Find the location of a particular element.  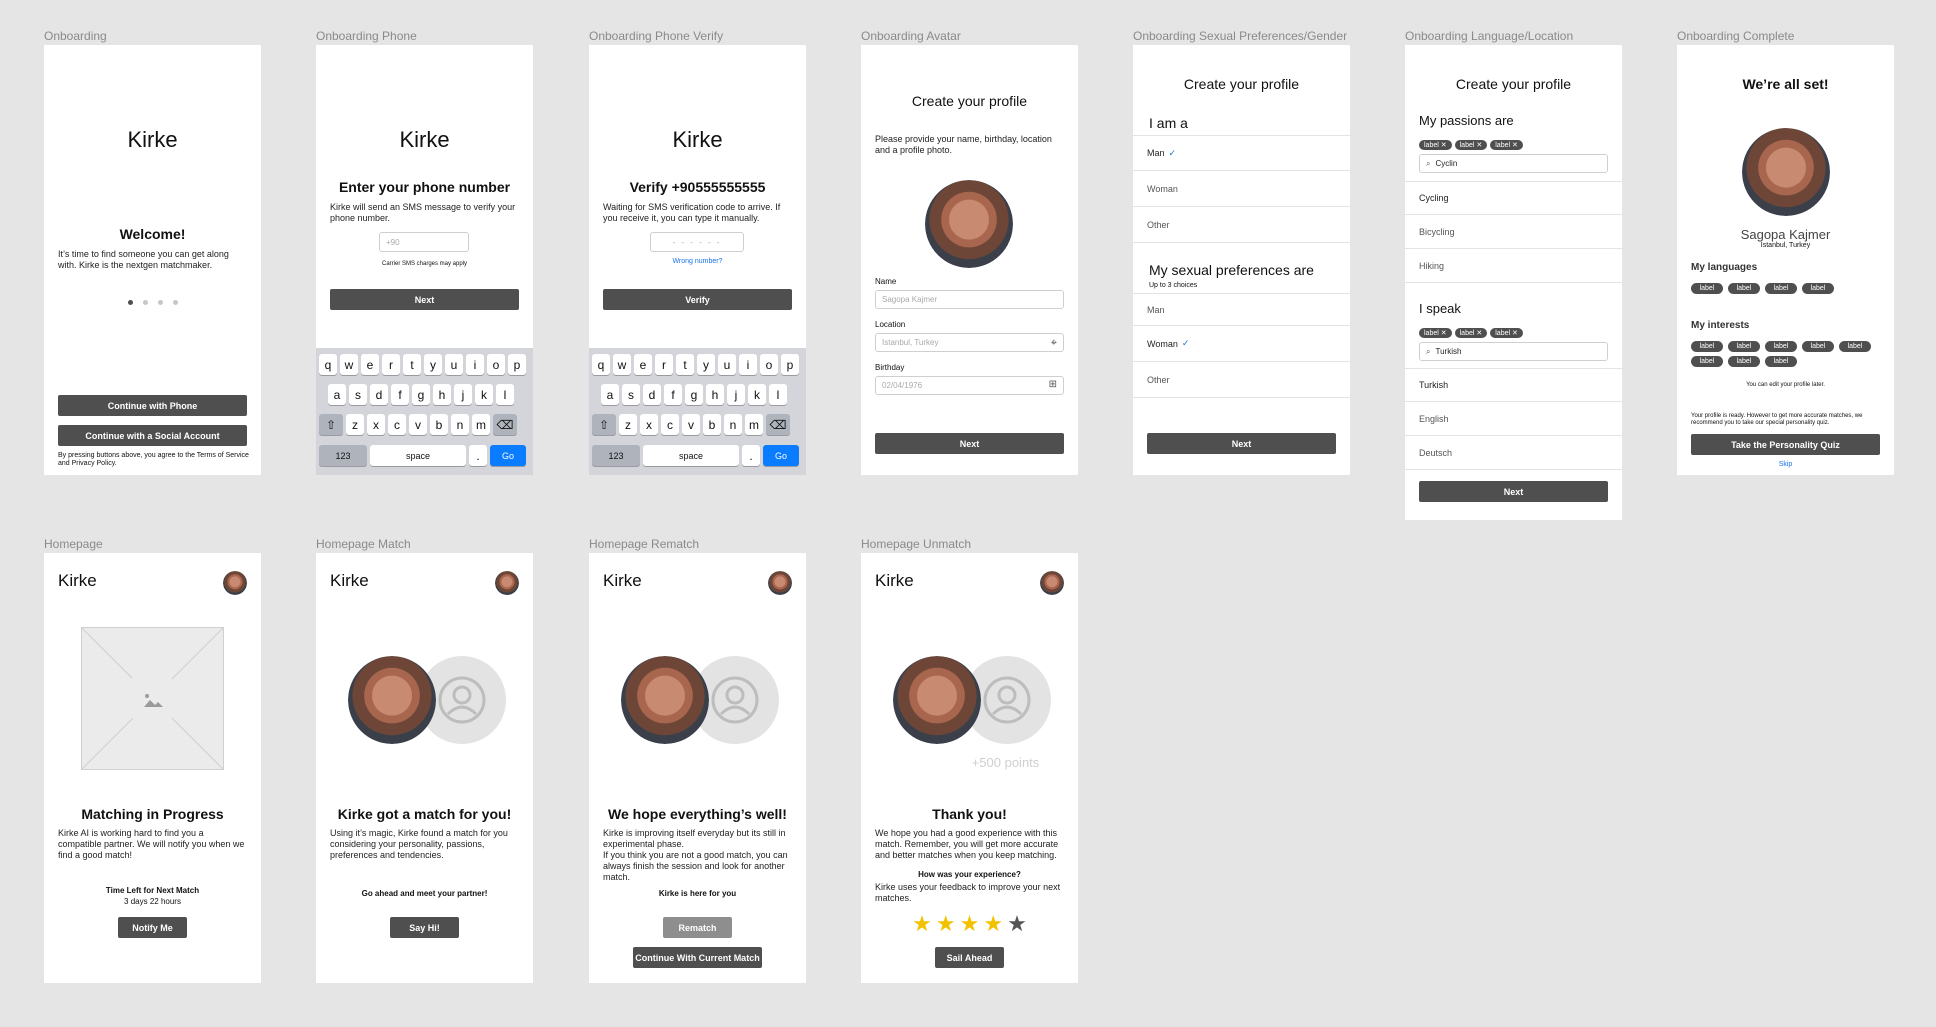

pref-option-woman: Woman ✓ is located at coordinates (1241, 344).